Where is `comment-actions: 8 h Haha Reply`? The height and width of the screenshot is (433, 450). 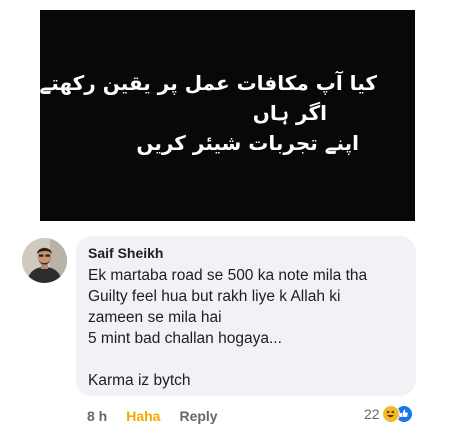
comment-actions: 8 h Haha Reply is located at coordinates (152, 416).